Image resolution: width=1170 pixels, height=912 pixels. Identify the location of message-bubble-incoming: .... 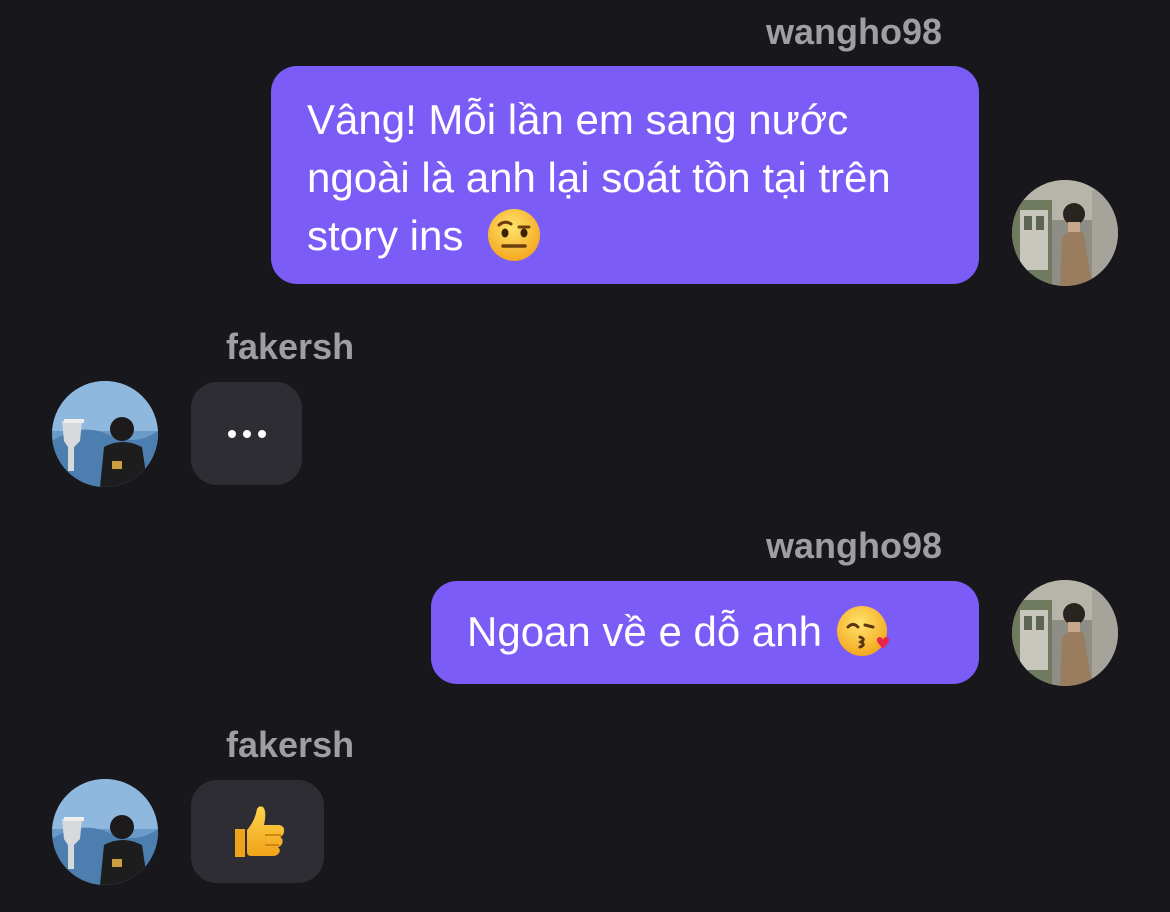
(246, 433).